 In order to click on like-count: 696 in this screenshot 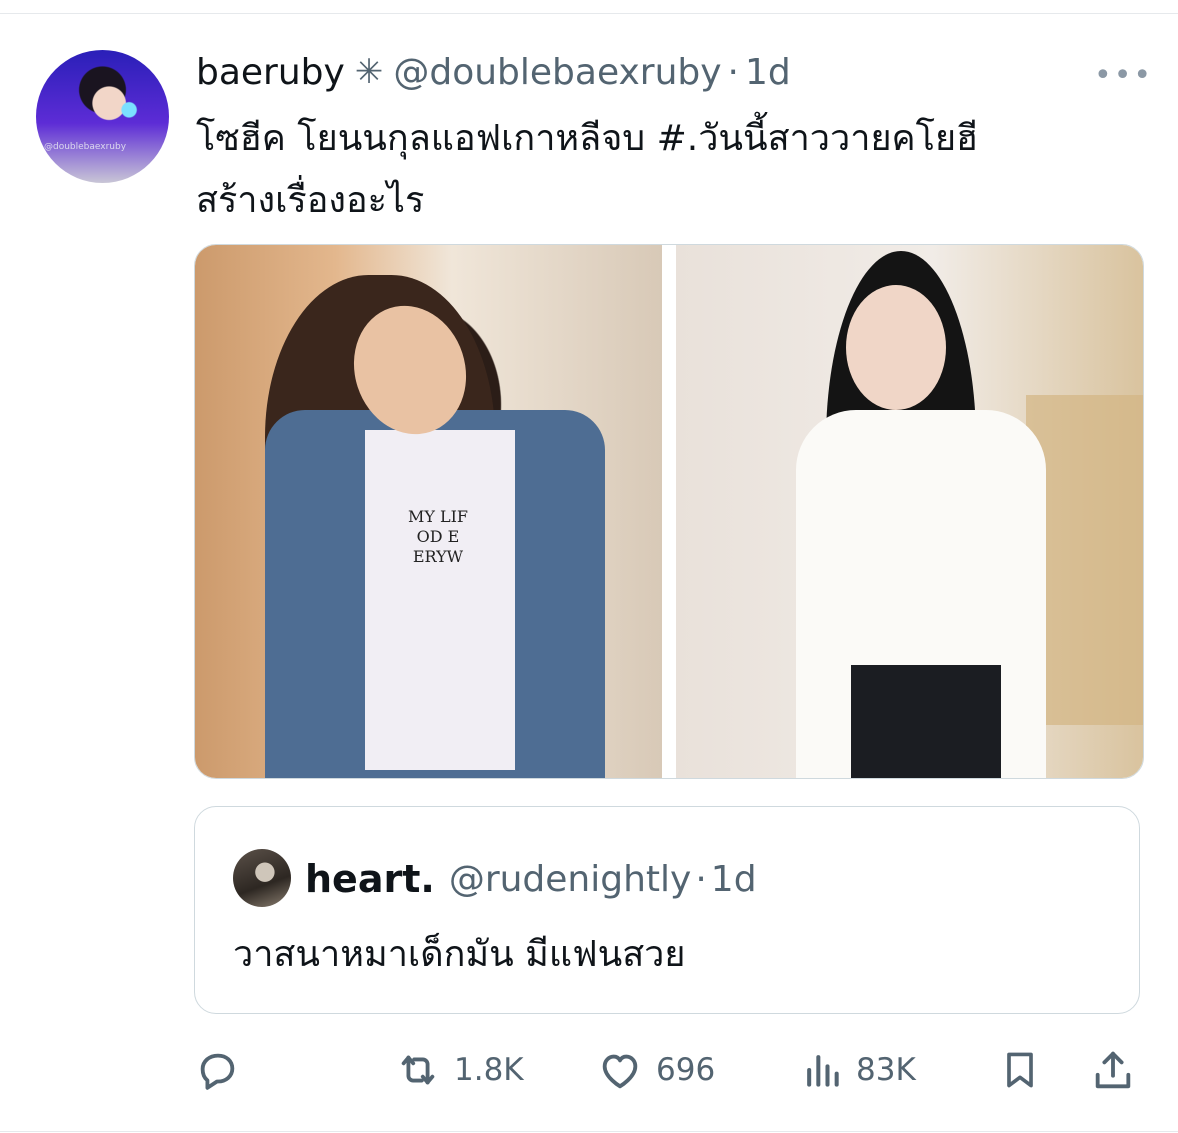, I will do `click(686, 1070)`.